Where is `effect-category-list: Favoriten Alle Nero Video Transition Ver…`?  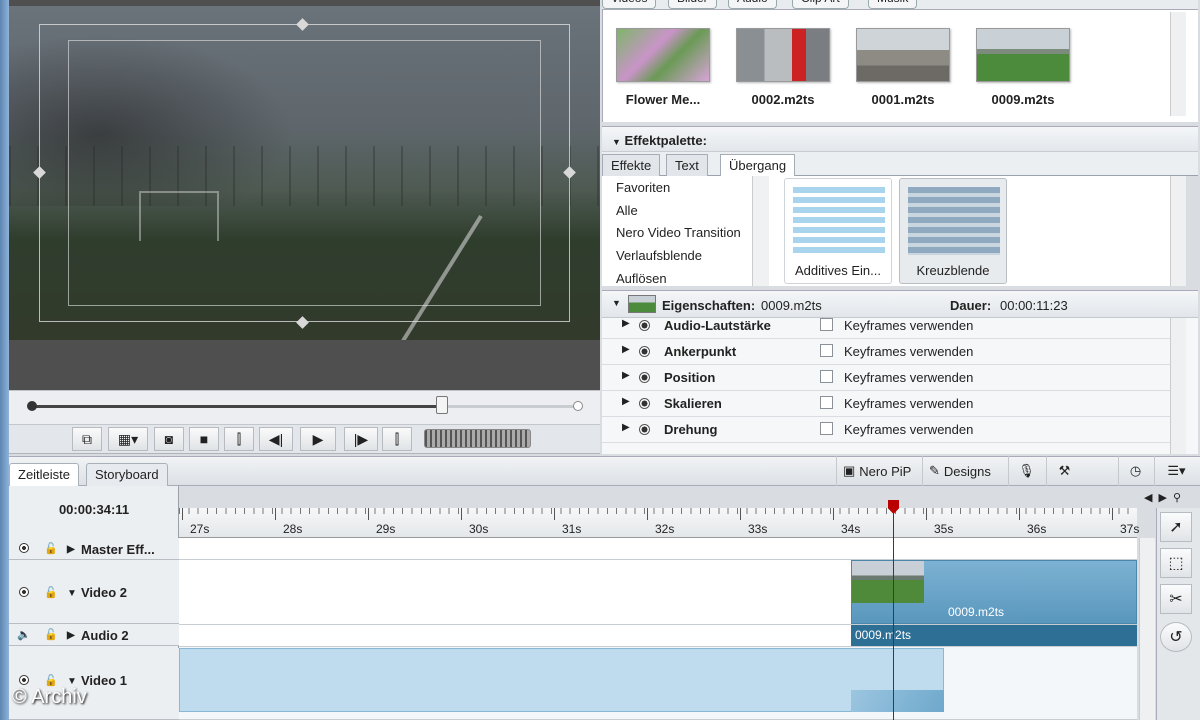 effect-category-list: Favoriten Alle Nero Video Transition Ver… is located at coordinates (687, 231).